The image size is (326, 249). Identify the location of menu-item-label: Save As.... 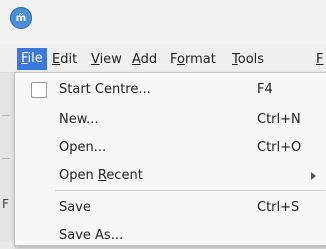
(91, 235).